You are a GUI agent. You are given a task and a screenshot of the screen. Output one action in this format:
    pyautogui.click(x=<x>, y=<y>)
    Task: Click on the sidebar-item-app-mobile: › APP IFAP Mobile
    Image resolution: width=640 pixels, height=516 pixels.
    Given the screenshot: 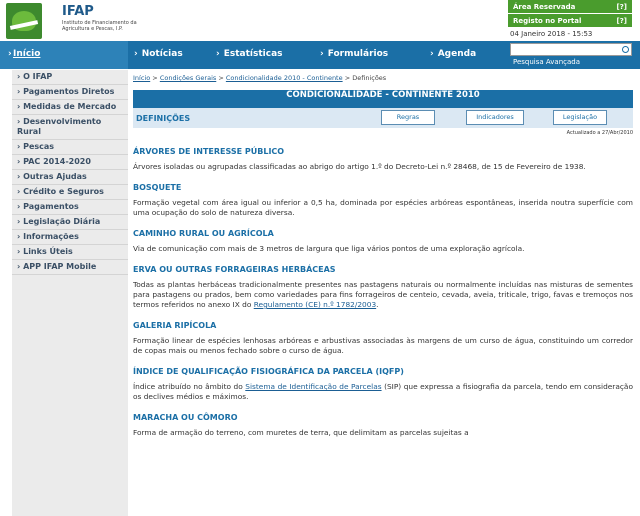 What is the action you would take?
    pyautogui.click(x=70, y=267)
    